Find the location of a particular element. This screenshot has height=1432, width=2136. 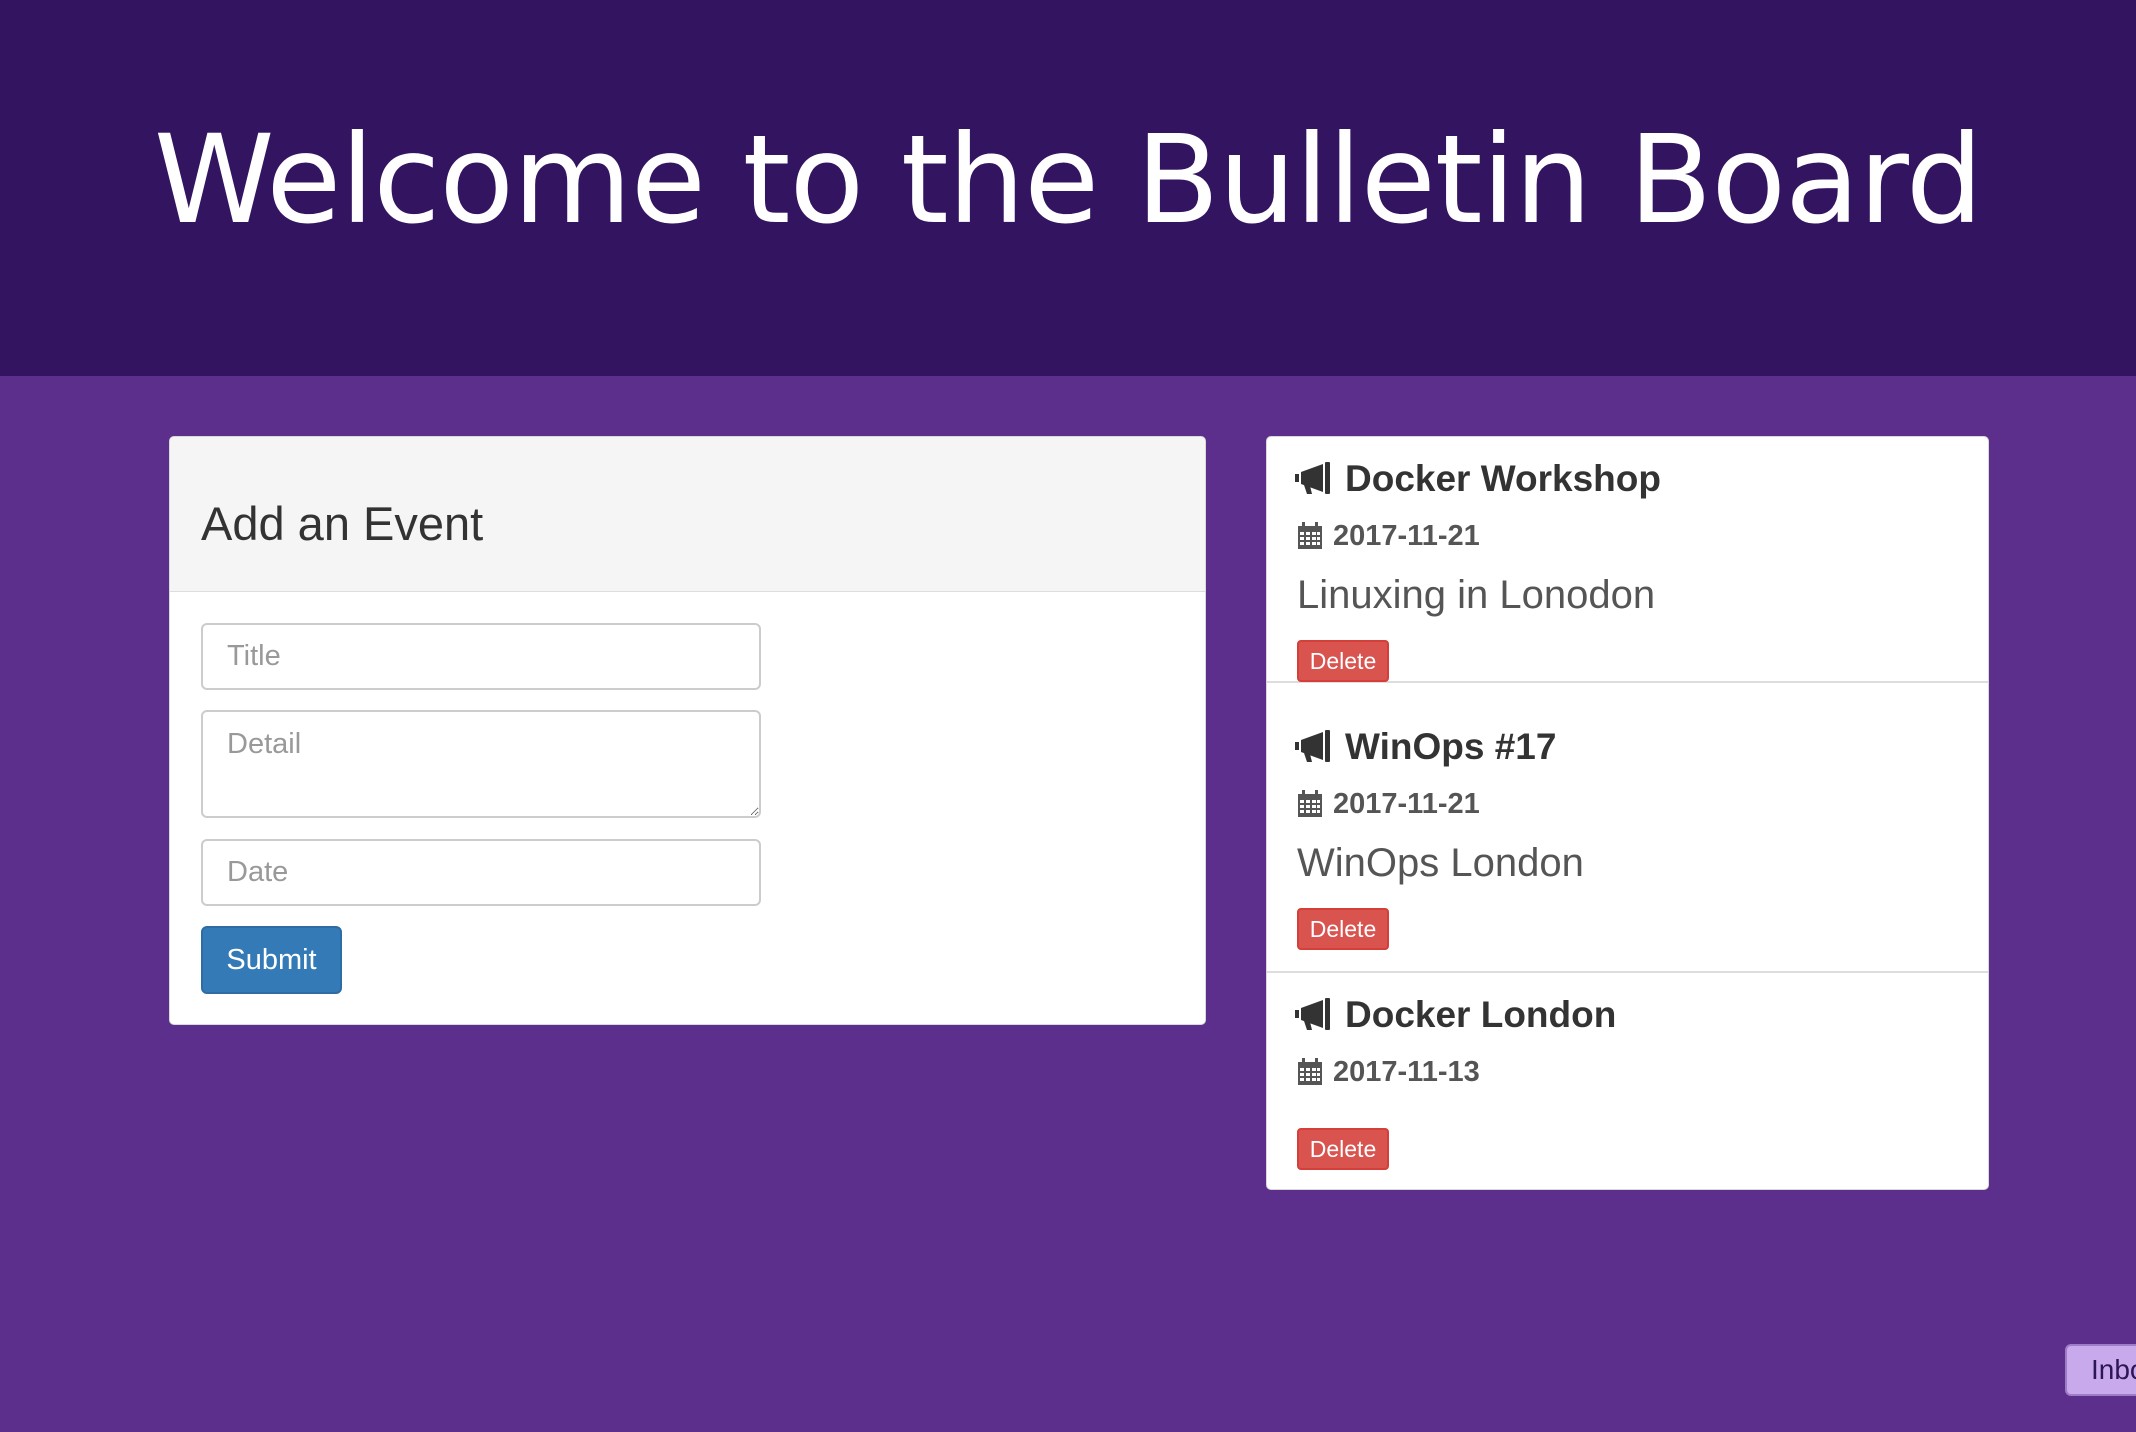

title-input is located at coordinates (481, 656).